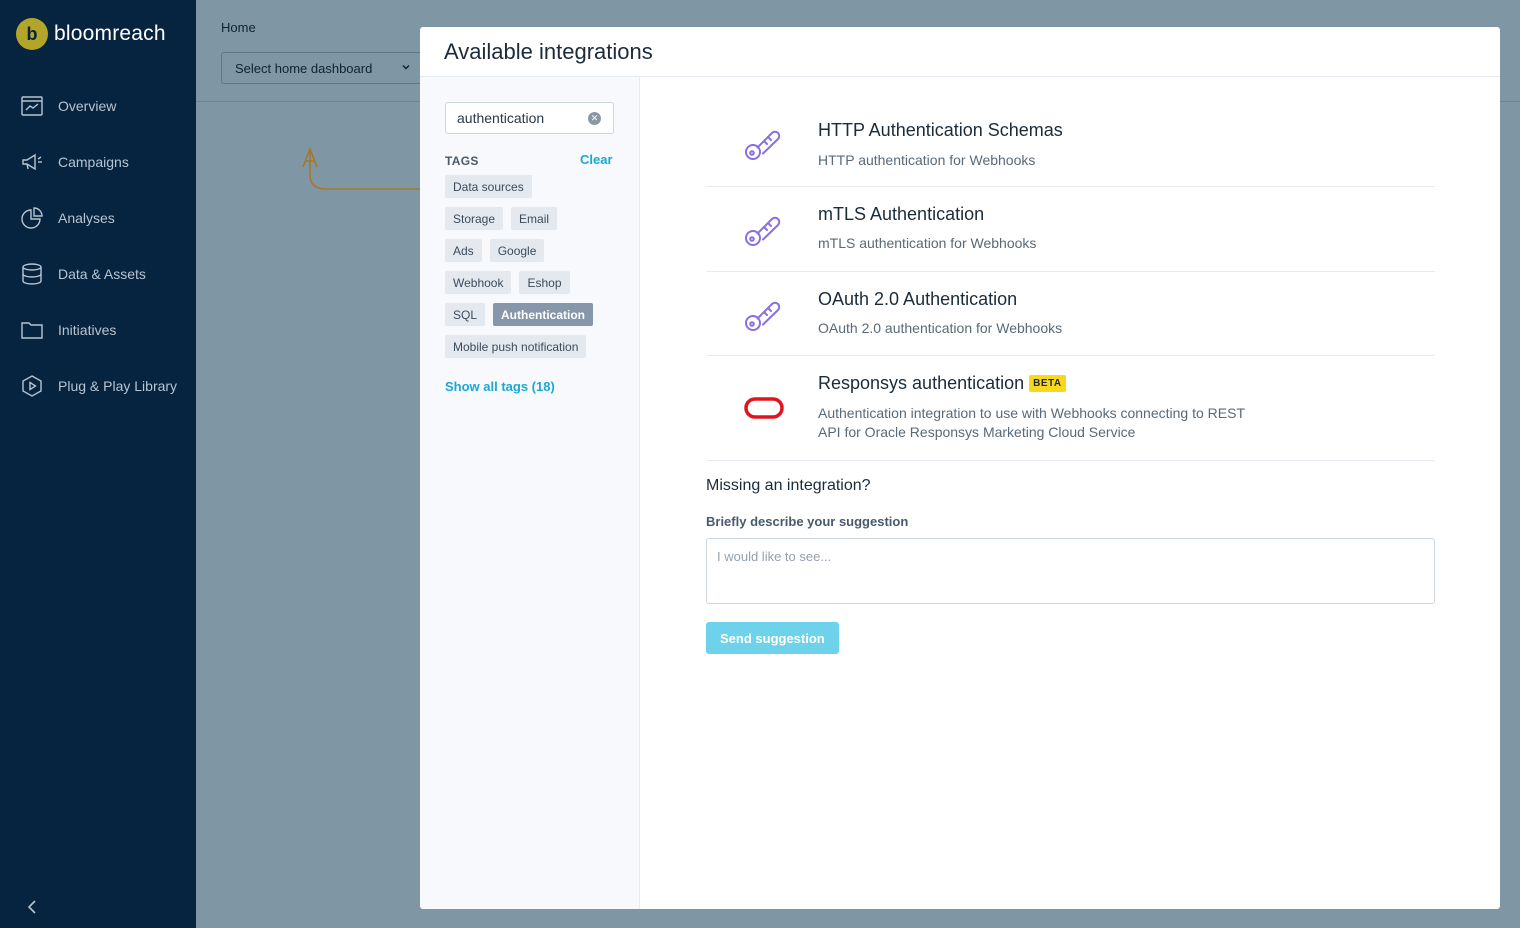  I want to click on tag-authentication: Authentication, so click(543, 314).